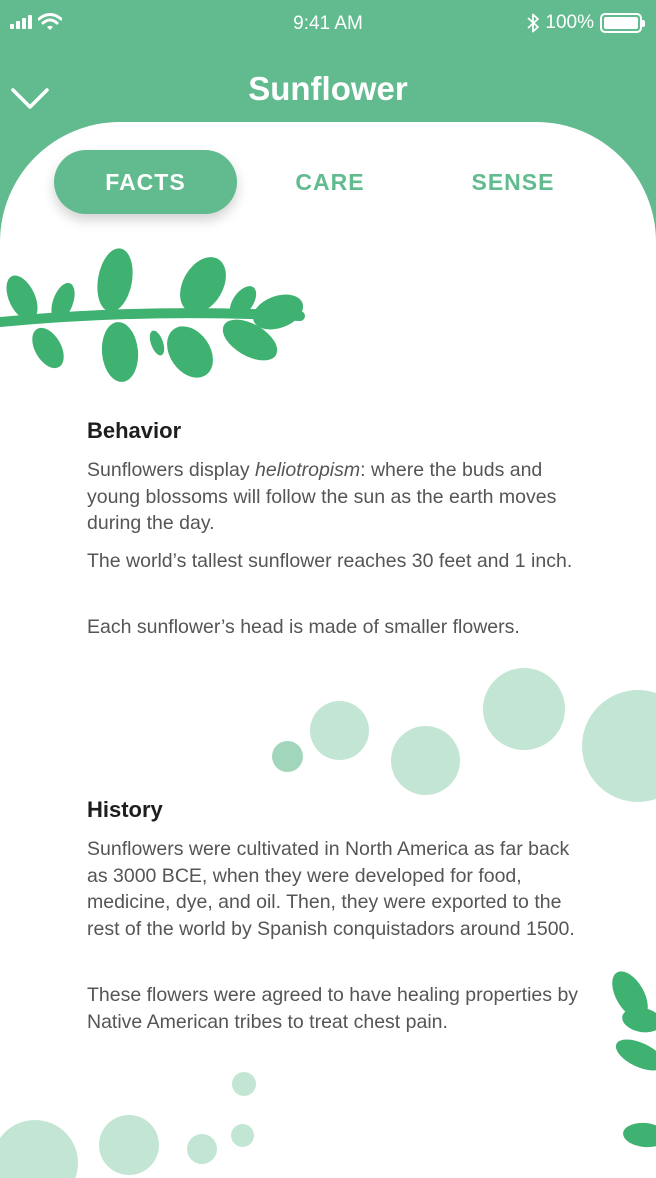  Describe the element at coordinates (125, 809) in the screenshot. I see `section-title-history: History` at that location.